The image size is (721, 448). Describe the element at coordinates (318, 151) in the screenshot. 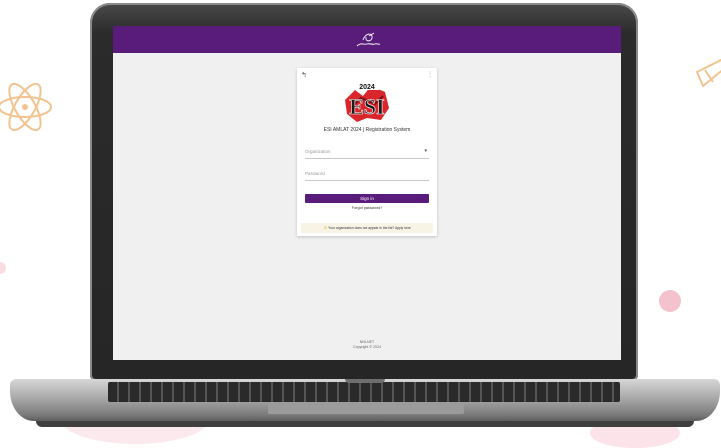

I see `organization-placeholder: Organization` at that location.